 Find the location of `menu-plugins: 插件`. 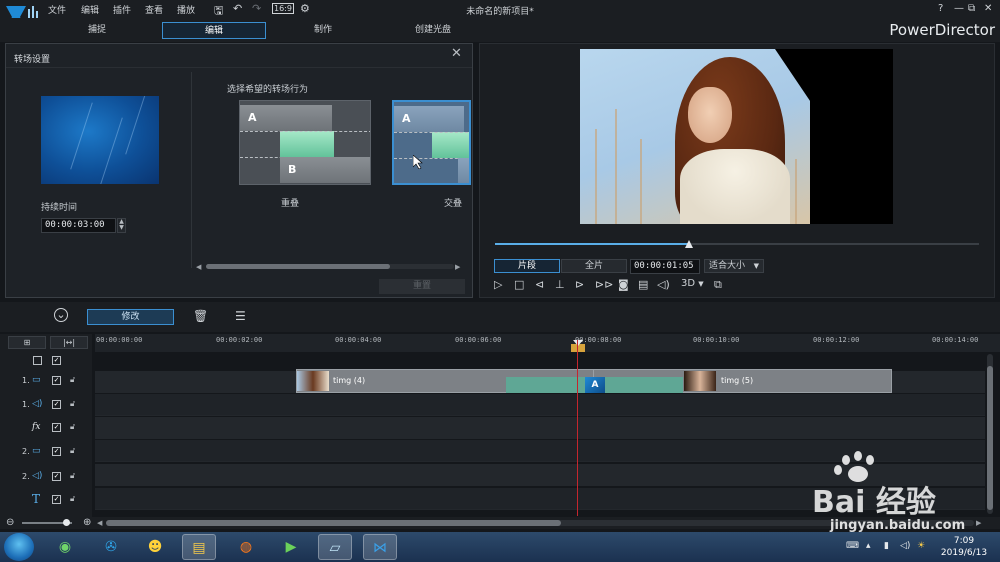

menu-plugins: 插件 is located at coordinates (122, 9).